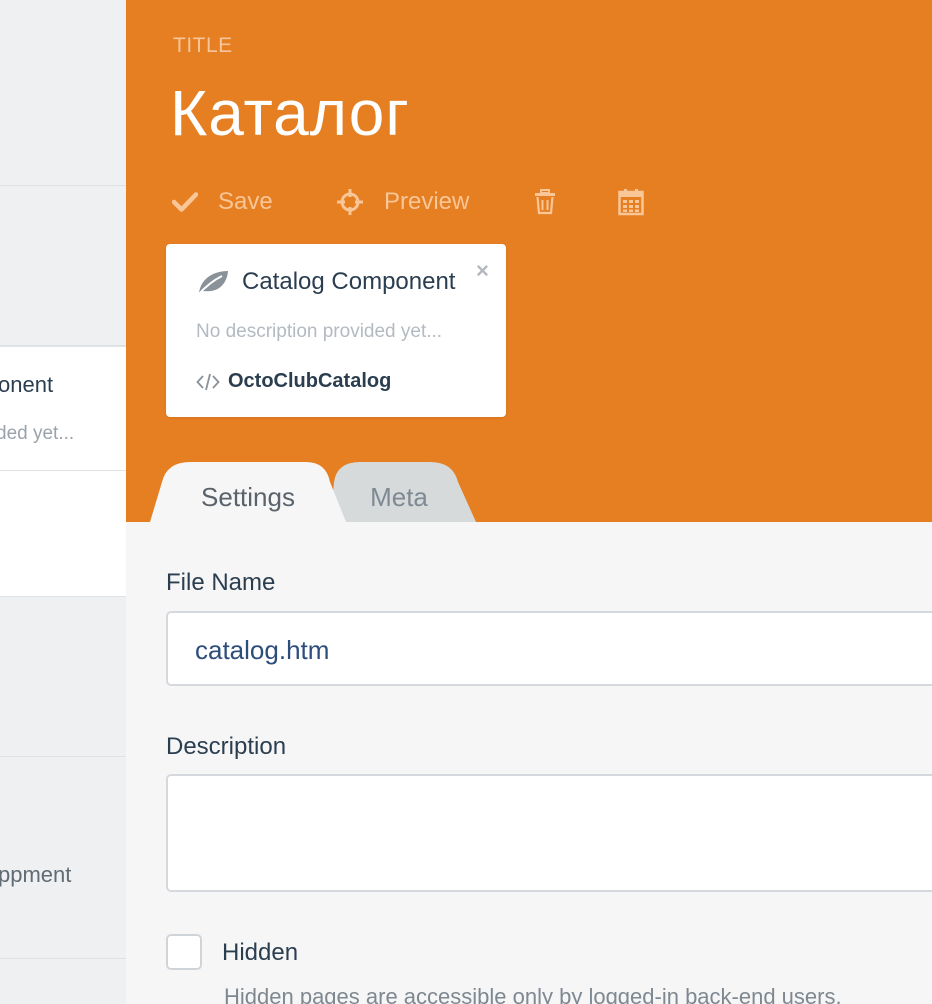  What do you see at coordinates (427, 201) in the screenshot?
I see `preview-button-label: Preview` at bounding box center [427, 201].